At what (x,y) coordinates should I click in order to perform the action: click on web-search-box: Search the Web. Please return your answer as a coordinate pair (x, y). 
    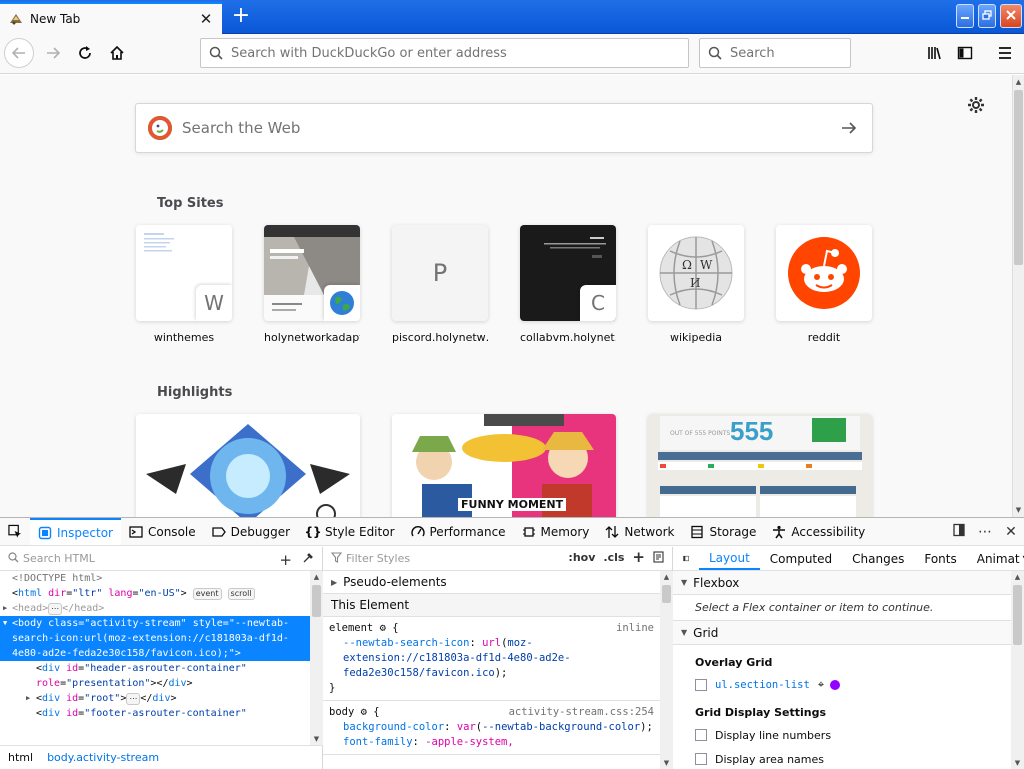
    Looking at the image, I should click on (504, 128).